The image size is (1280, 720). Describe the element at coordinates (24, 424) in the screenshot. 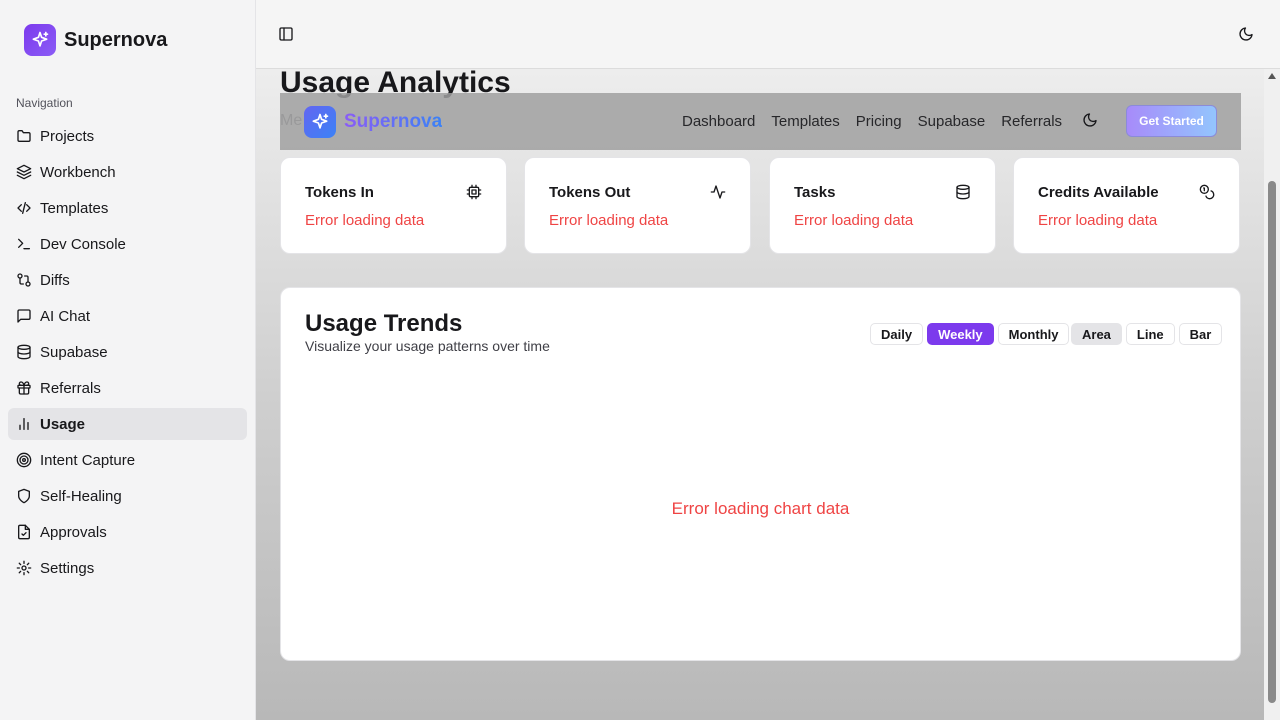

I see `bar-chart-icon` at that location.